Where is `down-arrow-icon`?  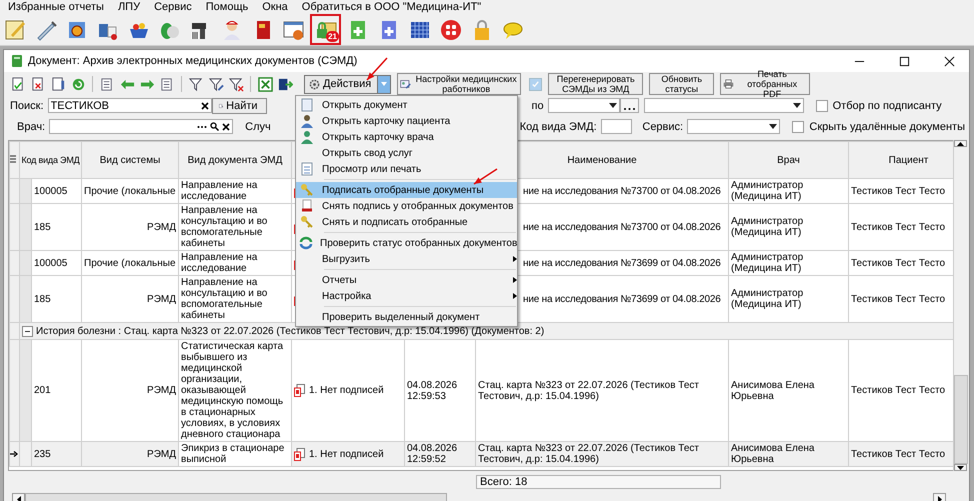
down-arrow-icon is located at coordinates (960, 468).